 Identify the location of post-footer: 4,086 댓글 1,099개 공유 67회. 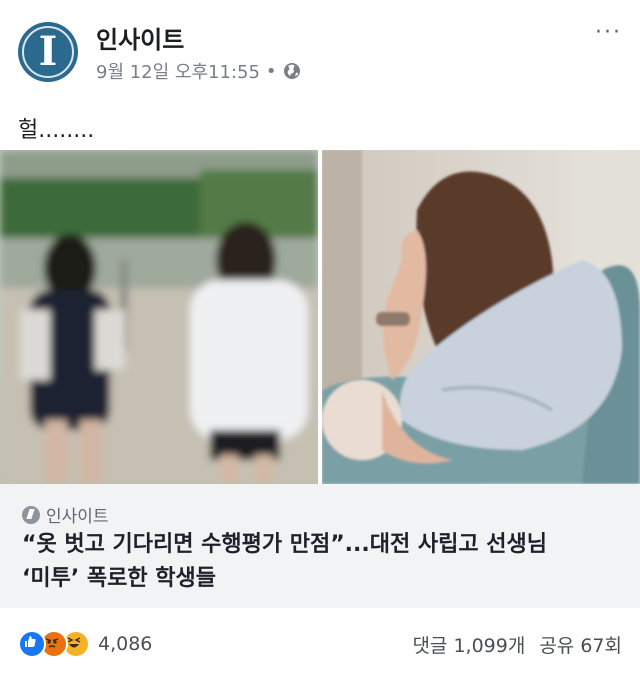
(320, 641).